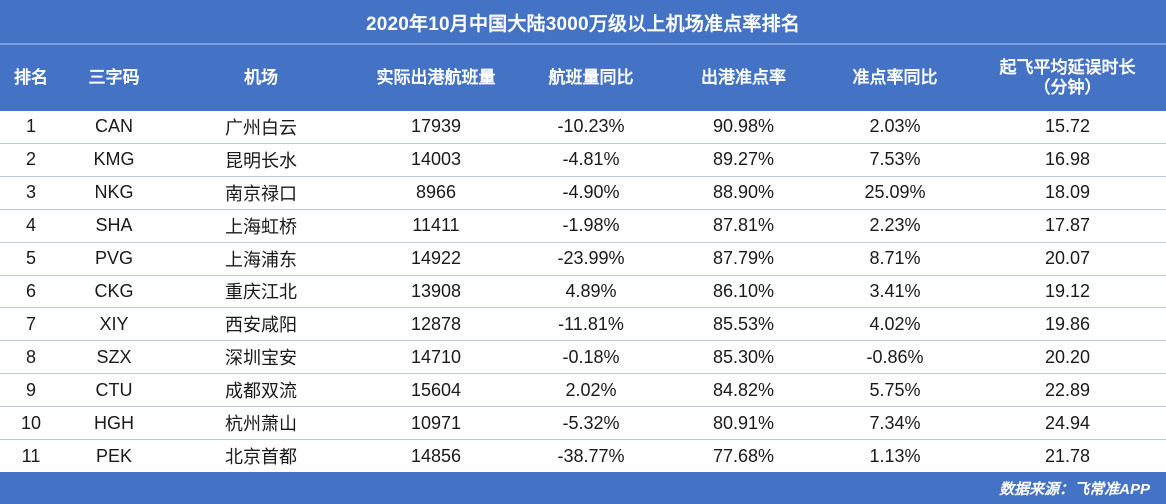  Describe the element at coordinates (591, 455) in the screenshot. I see `cell-flight-yoy: -38.77%` at that location.